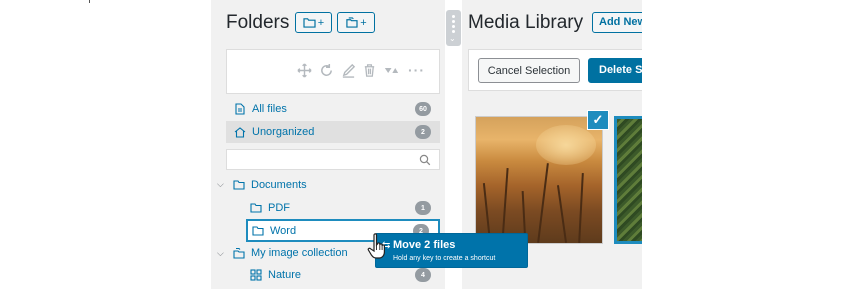 This screenshot has height=289, width=850. I want to click on folder-label: Nature, so click(285, 275).